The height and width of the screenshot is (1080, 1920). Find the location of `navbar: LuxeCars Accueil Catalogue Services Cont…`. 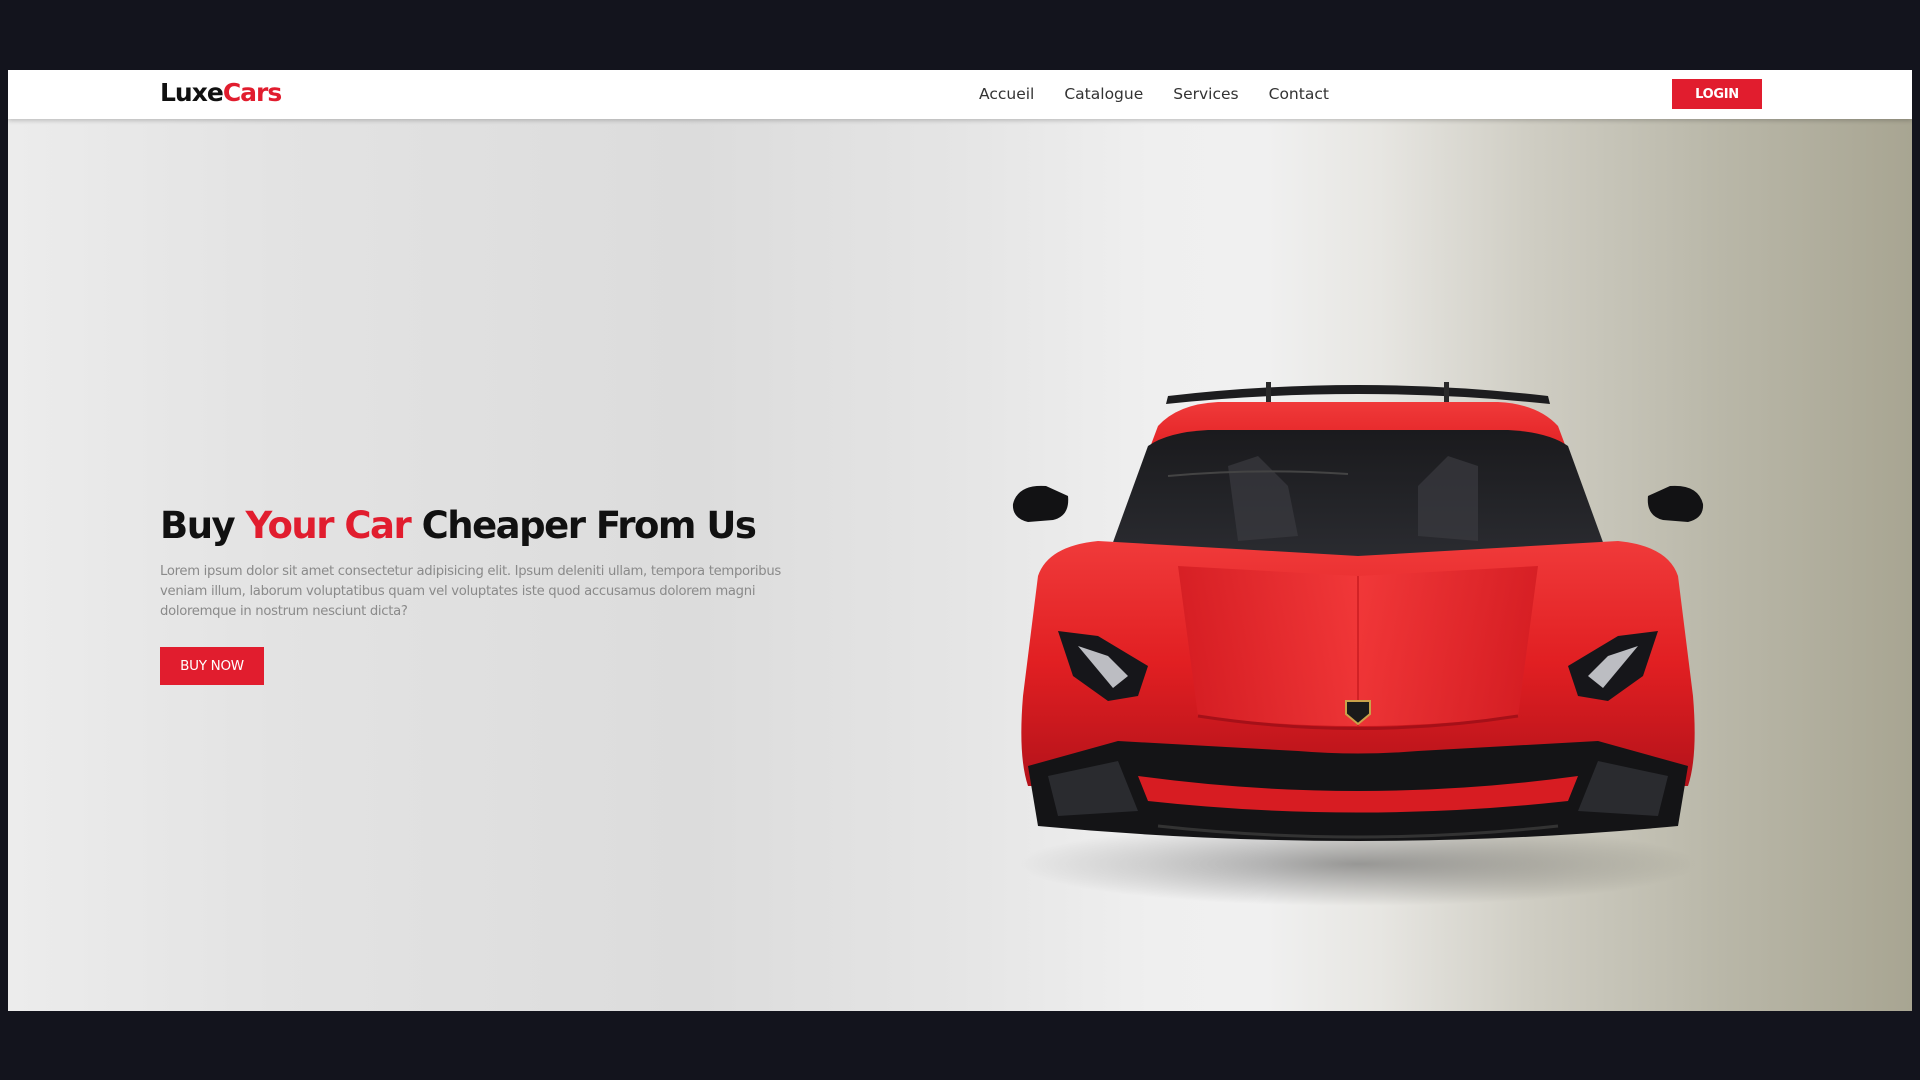

navbar: LuxeCars Accueil Catalogue Services Cont… is located at coordinates (960, 94).